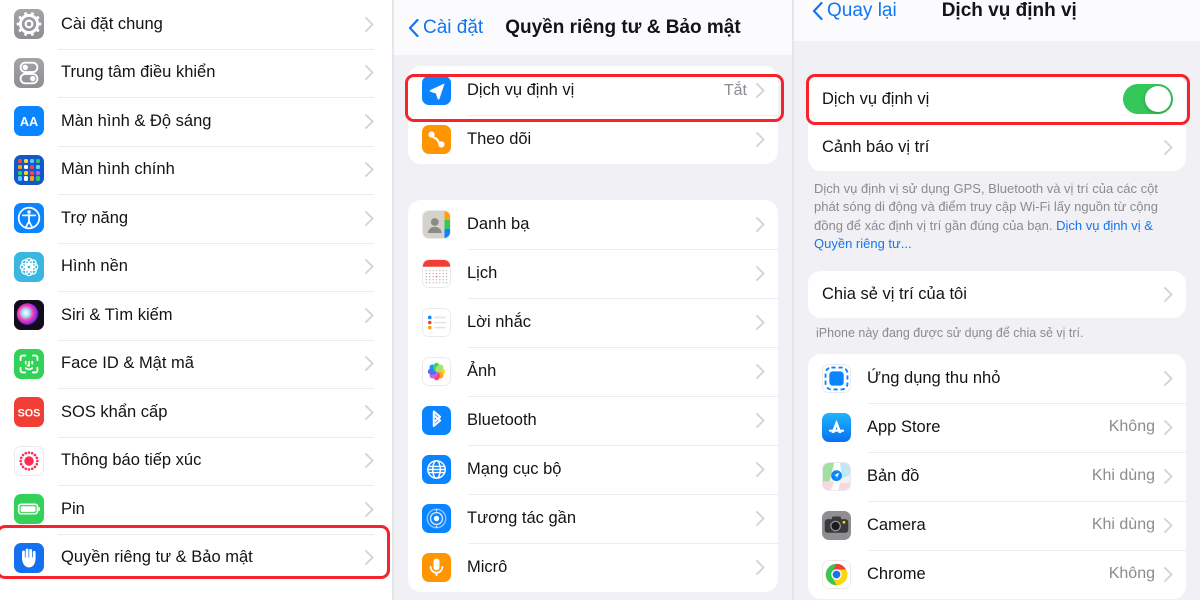 Image resolution: width=1200 pixels, height=600 pixels. What do you see at coordinates (436, 371) in the screenshot?
I see `photos-icon` at bounding box center [436, 371].